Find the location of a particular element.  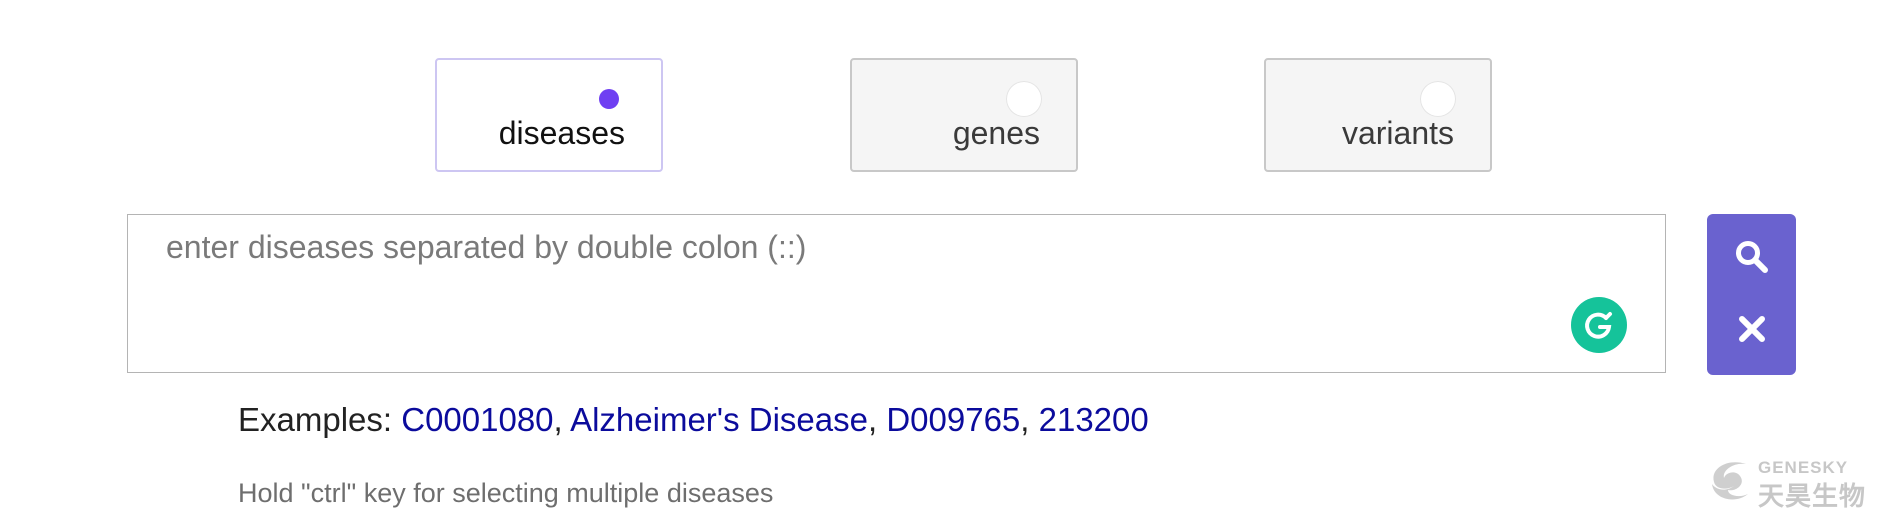

genesky-watermark: GENESKY 天昊生物 is located at coordinates (1788, 483).